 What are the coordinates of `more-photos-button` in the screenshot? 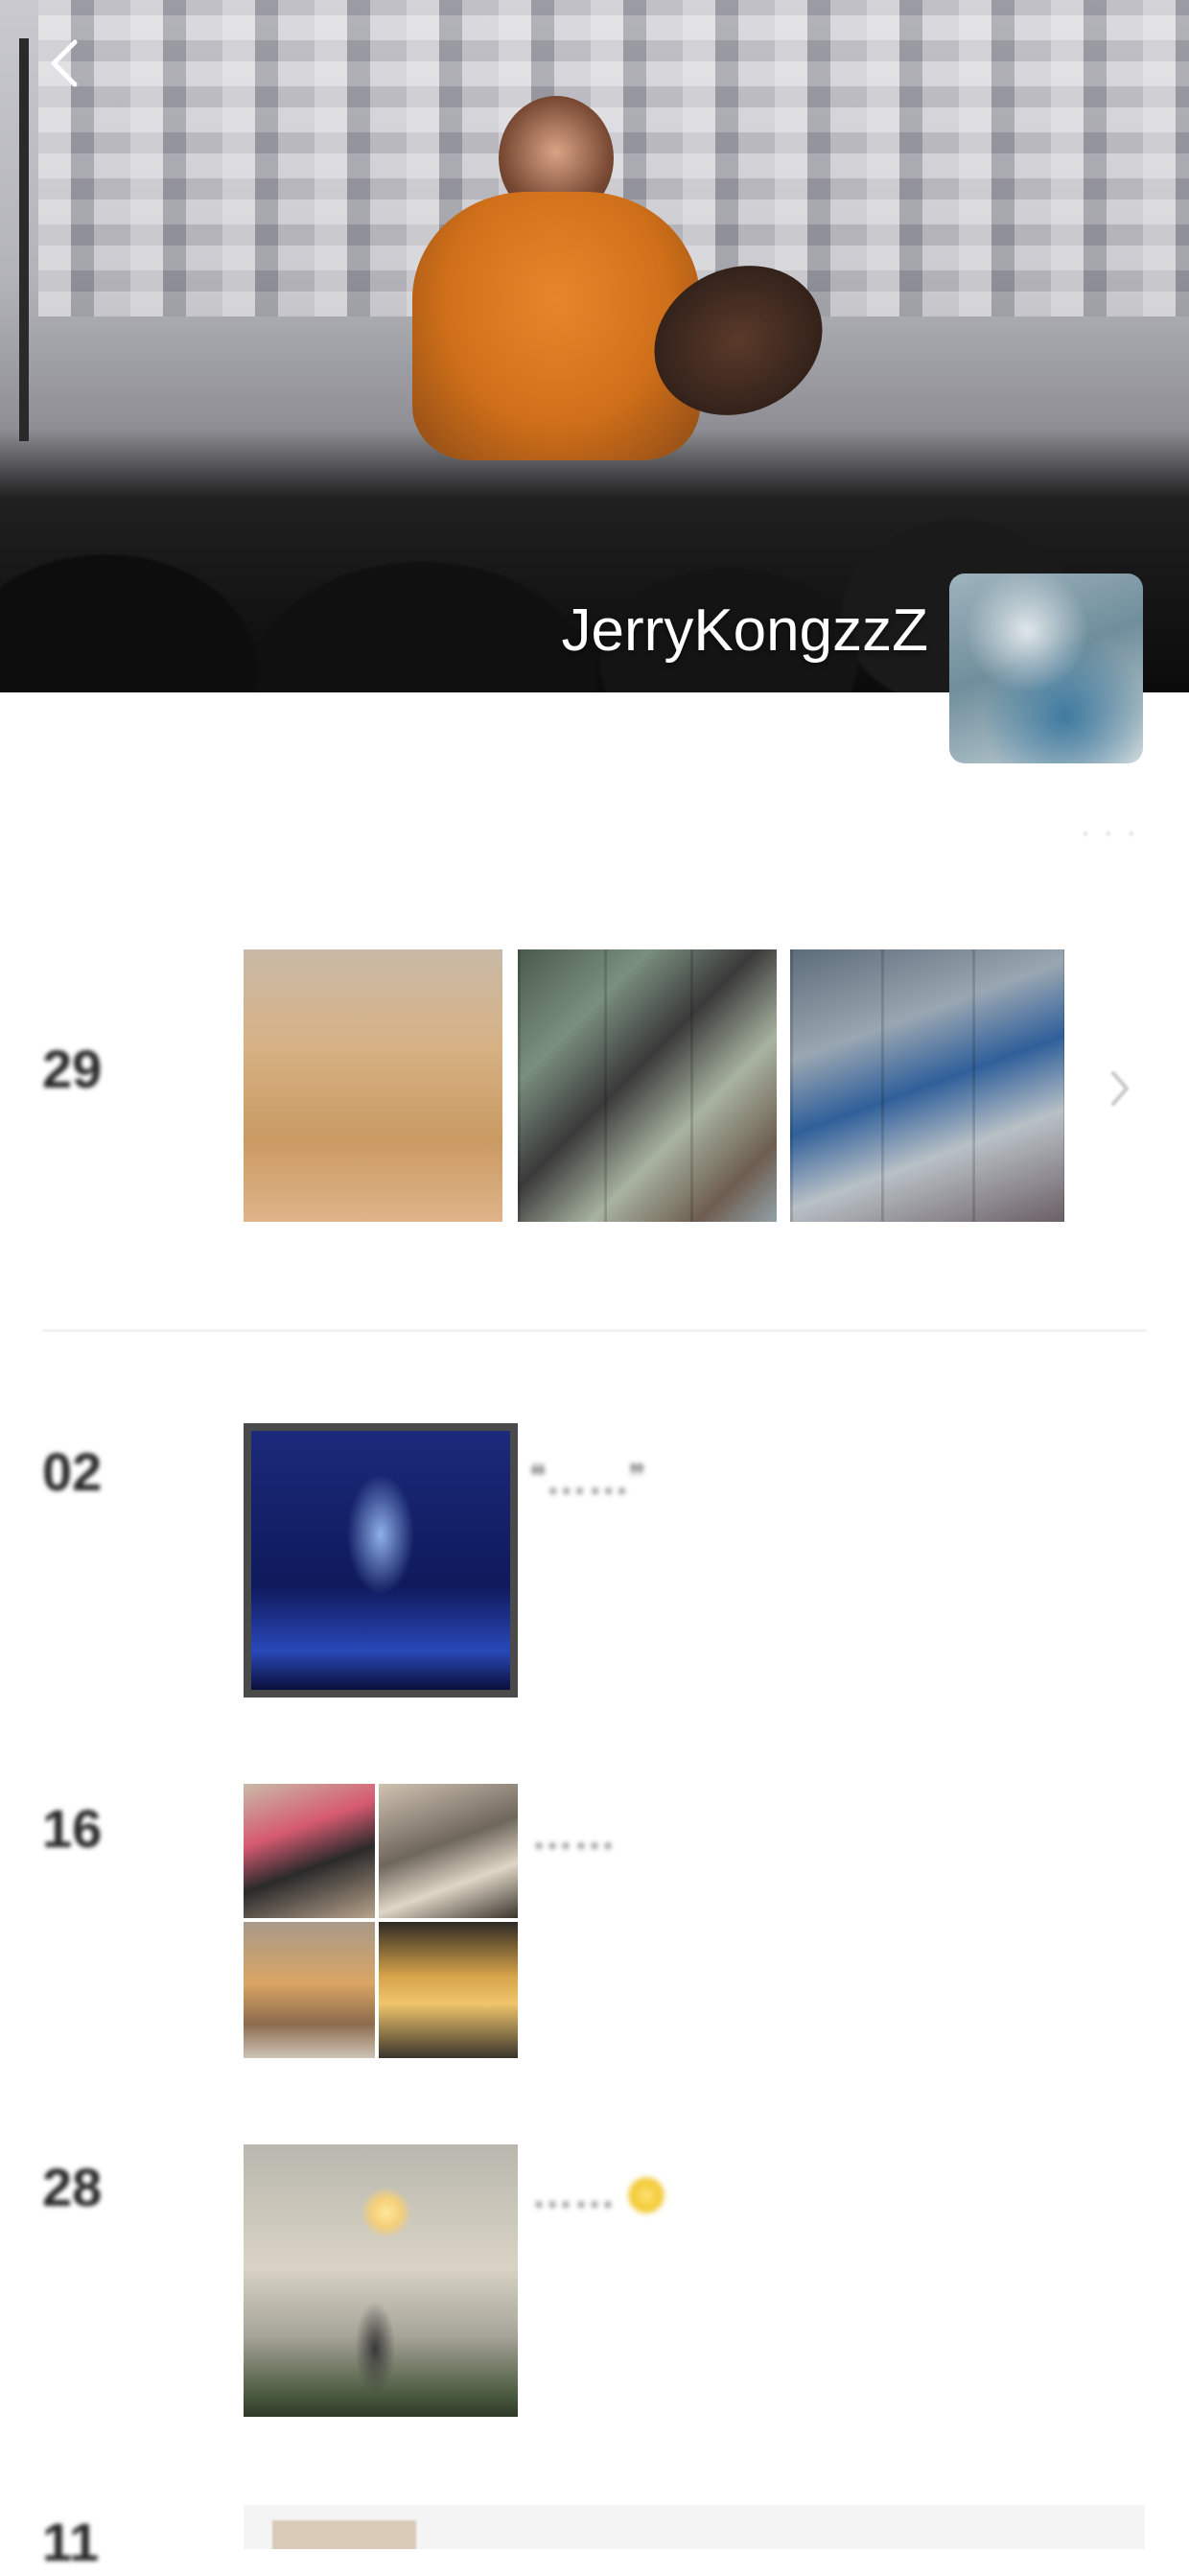 It's located at (1120, 1088).